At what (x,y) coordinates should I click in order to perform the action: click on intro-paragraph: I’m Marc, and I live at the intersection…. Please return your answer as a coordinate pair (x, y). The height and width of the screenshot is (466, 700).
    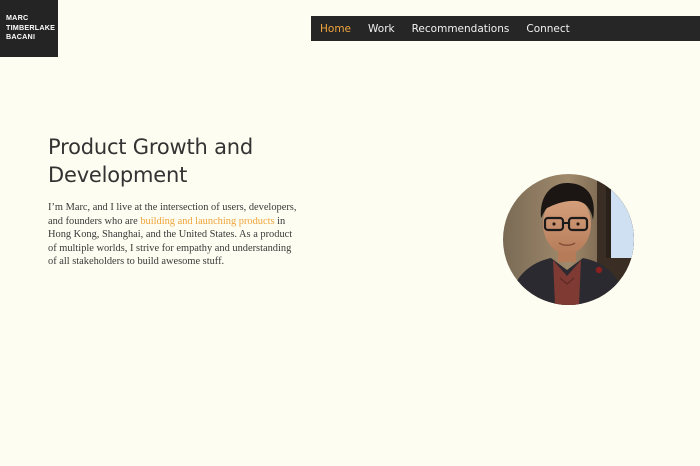
    Looking at the image, I should click on (174, 235).